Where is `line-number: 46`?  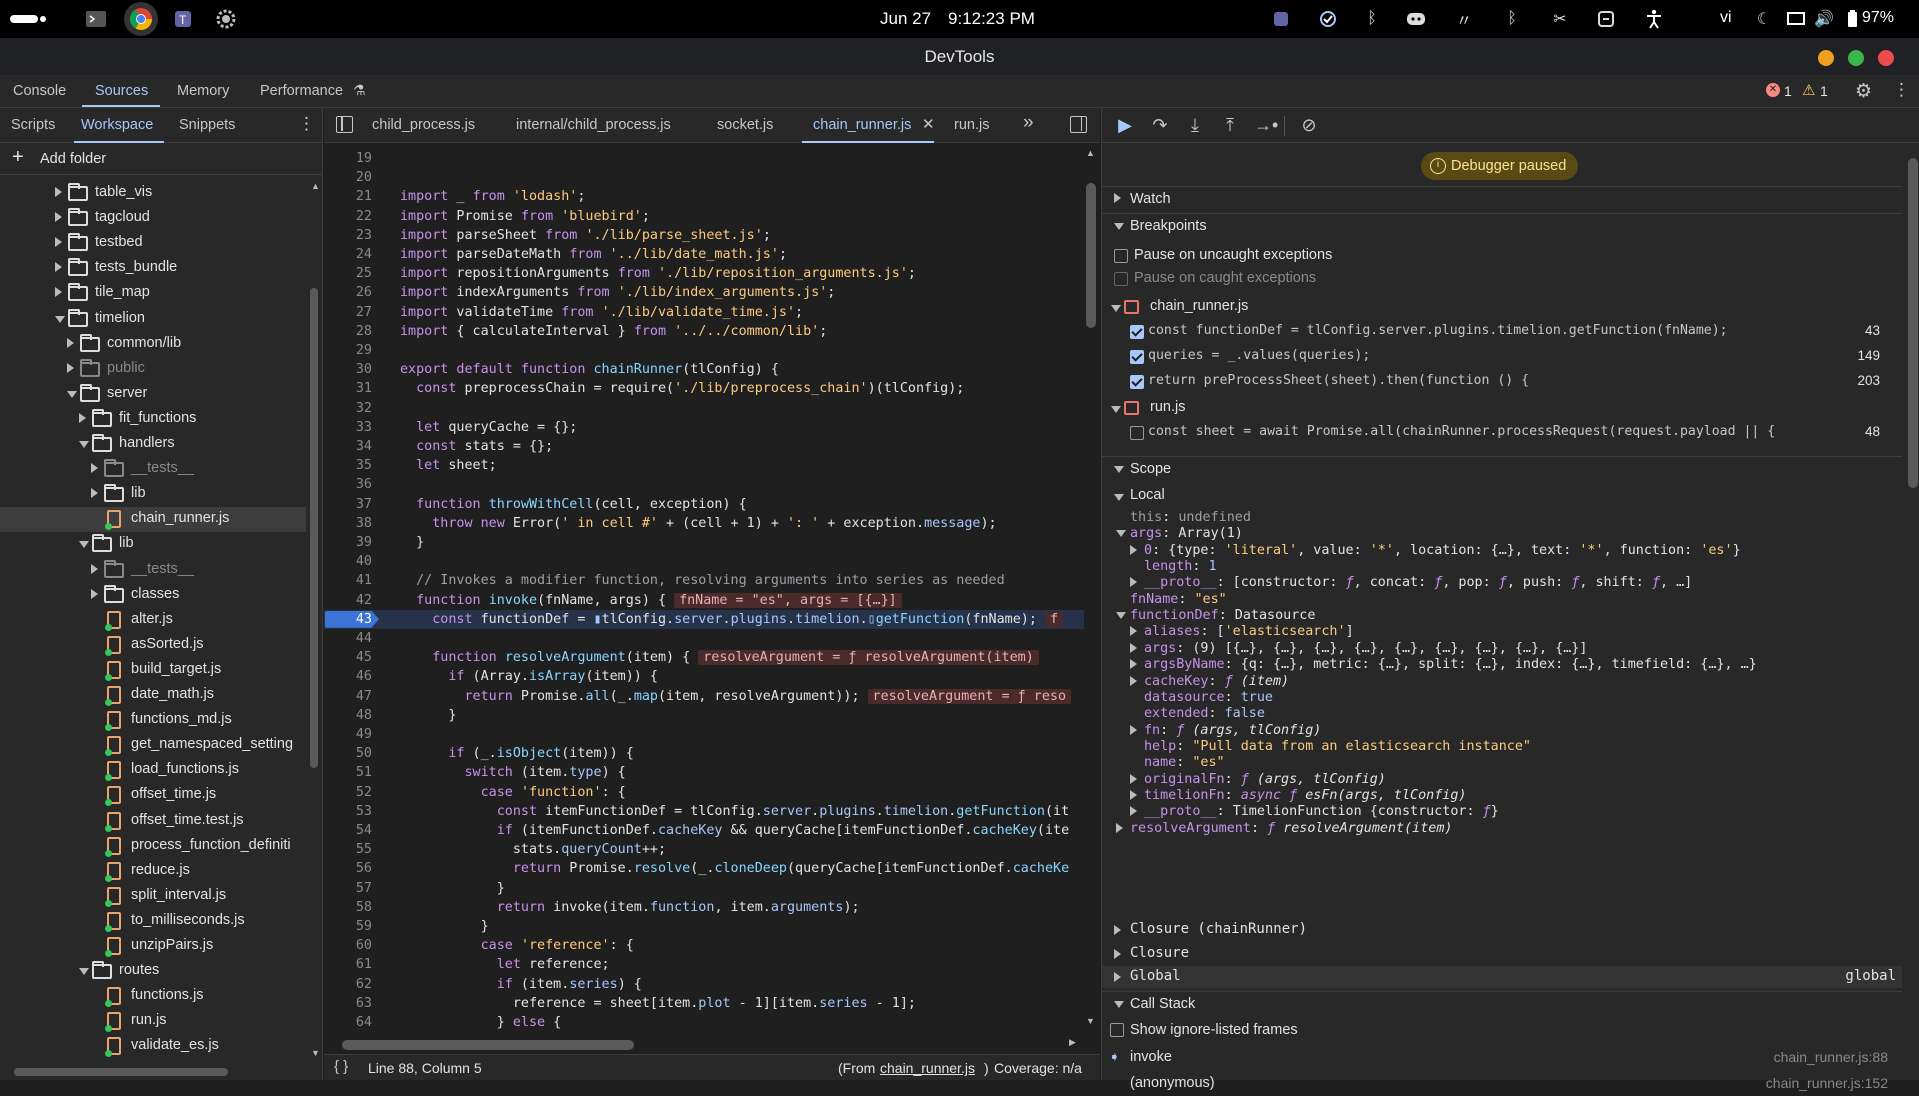 line-number: 46 is located at coordinates (348, 676).